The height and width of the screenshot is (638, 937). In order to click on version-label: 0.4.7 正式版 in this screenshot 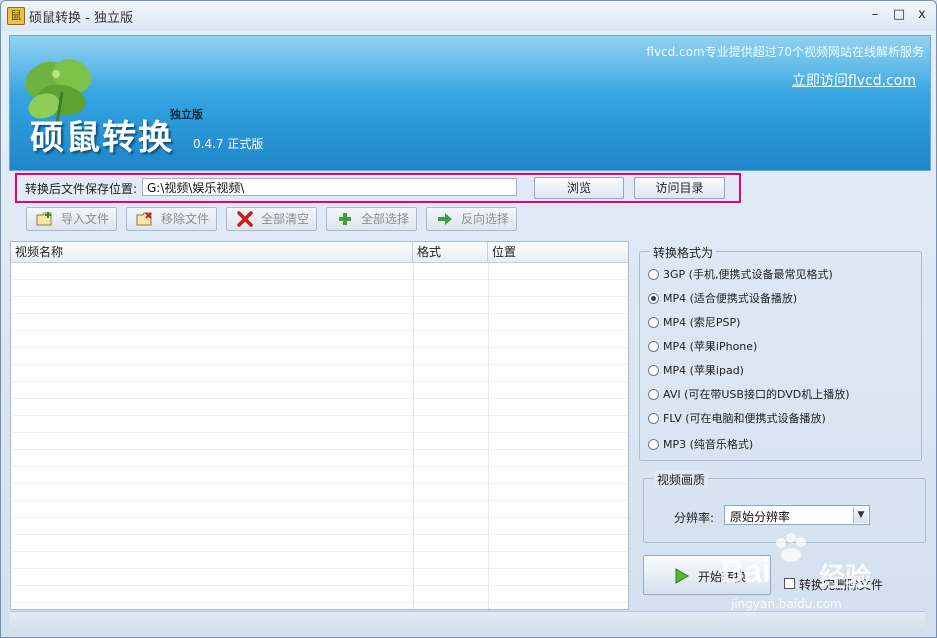, I will do `click(228, 144)`.